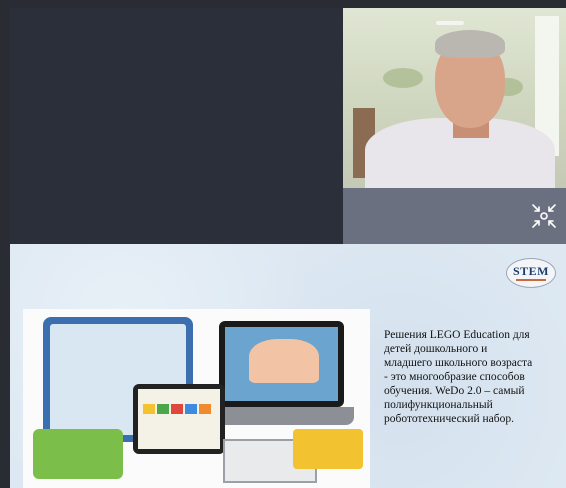  Describe the element at coordinates (450, 23) in the screenshot. I see `ceiling-lamp` at that location.